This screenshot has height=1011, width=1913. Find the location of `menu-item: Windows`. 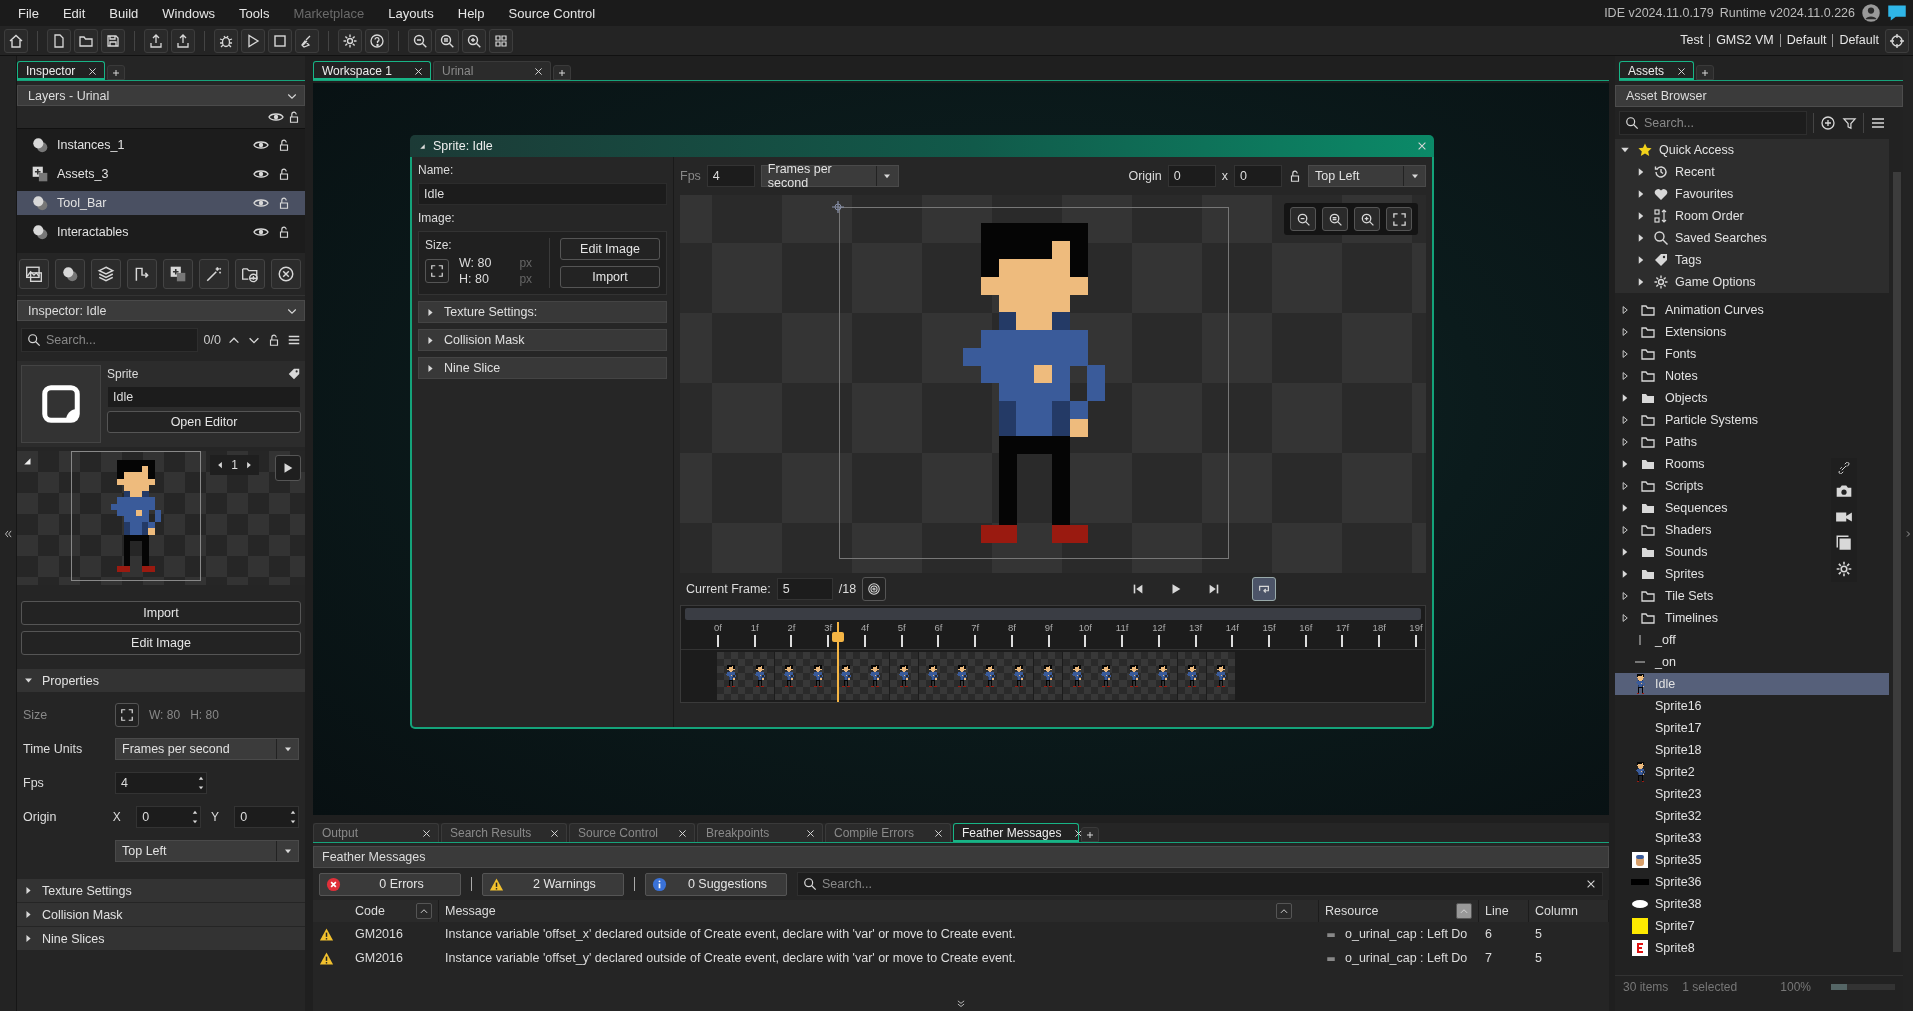

menu-item: Windows is located at coordinates (189, 13).